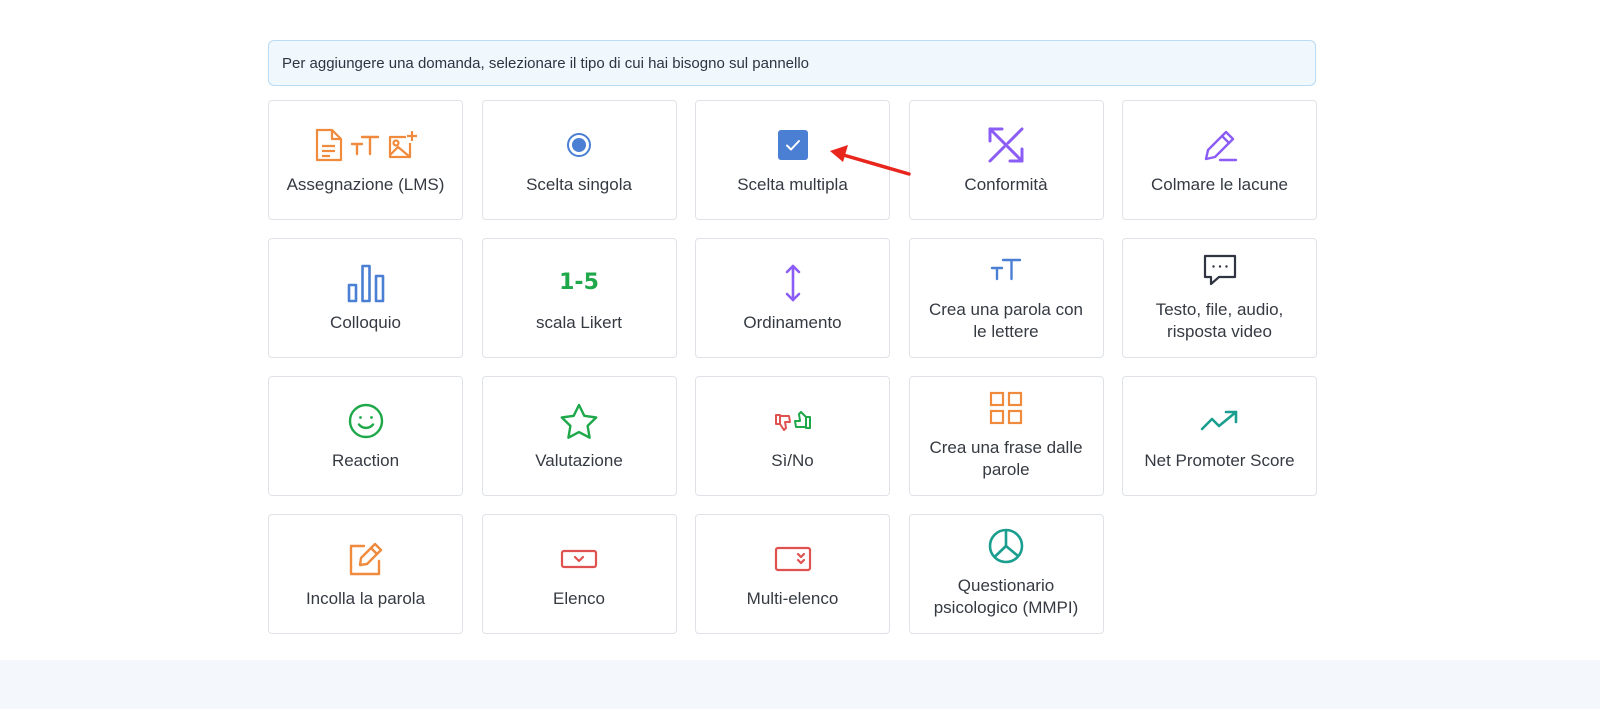  I want to click on card-label: scala Likert, so click(579, 322).